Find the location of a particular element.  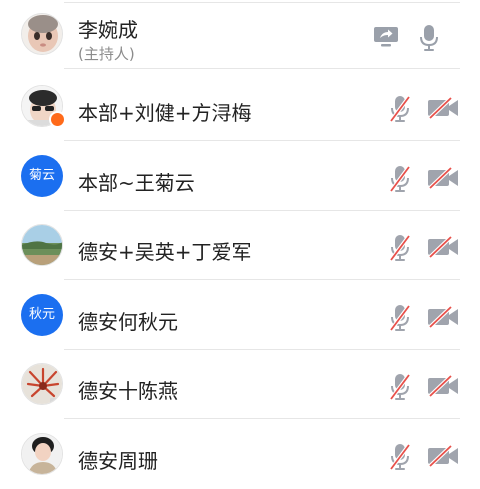

participant-row: 秋元 德安何秋元 is located at coordinates (240, 315).